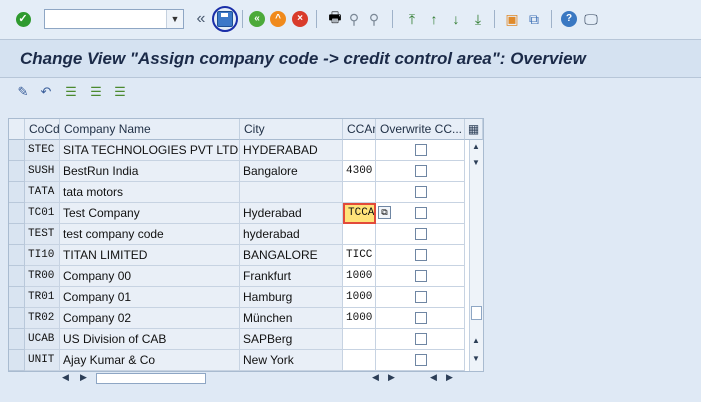  I want to click on cell-company-name: Company 02, so click(150, 318).